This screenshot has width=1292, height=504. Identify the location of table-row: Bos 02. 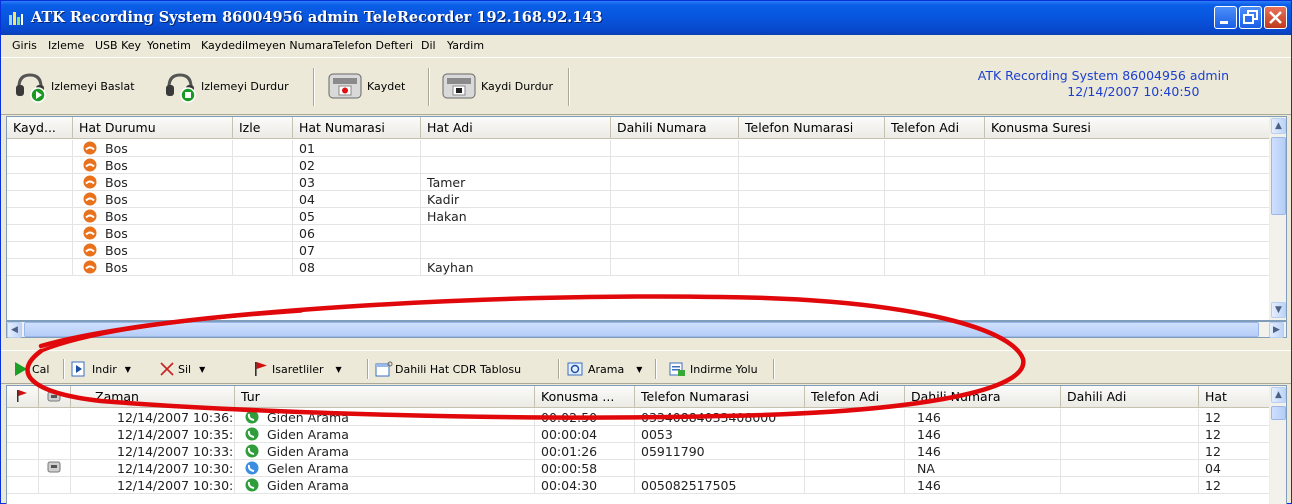
(646, 165).